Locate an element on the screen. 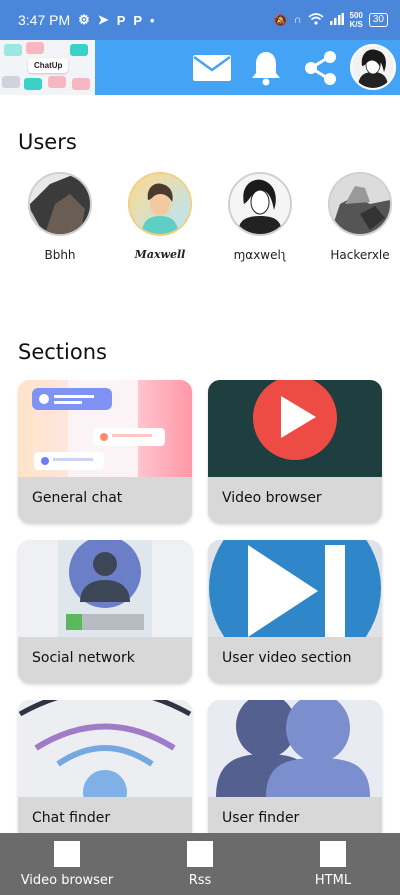  users-group-icon is located at coordinates (295, 748).